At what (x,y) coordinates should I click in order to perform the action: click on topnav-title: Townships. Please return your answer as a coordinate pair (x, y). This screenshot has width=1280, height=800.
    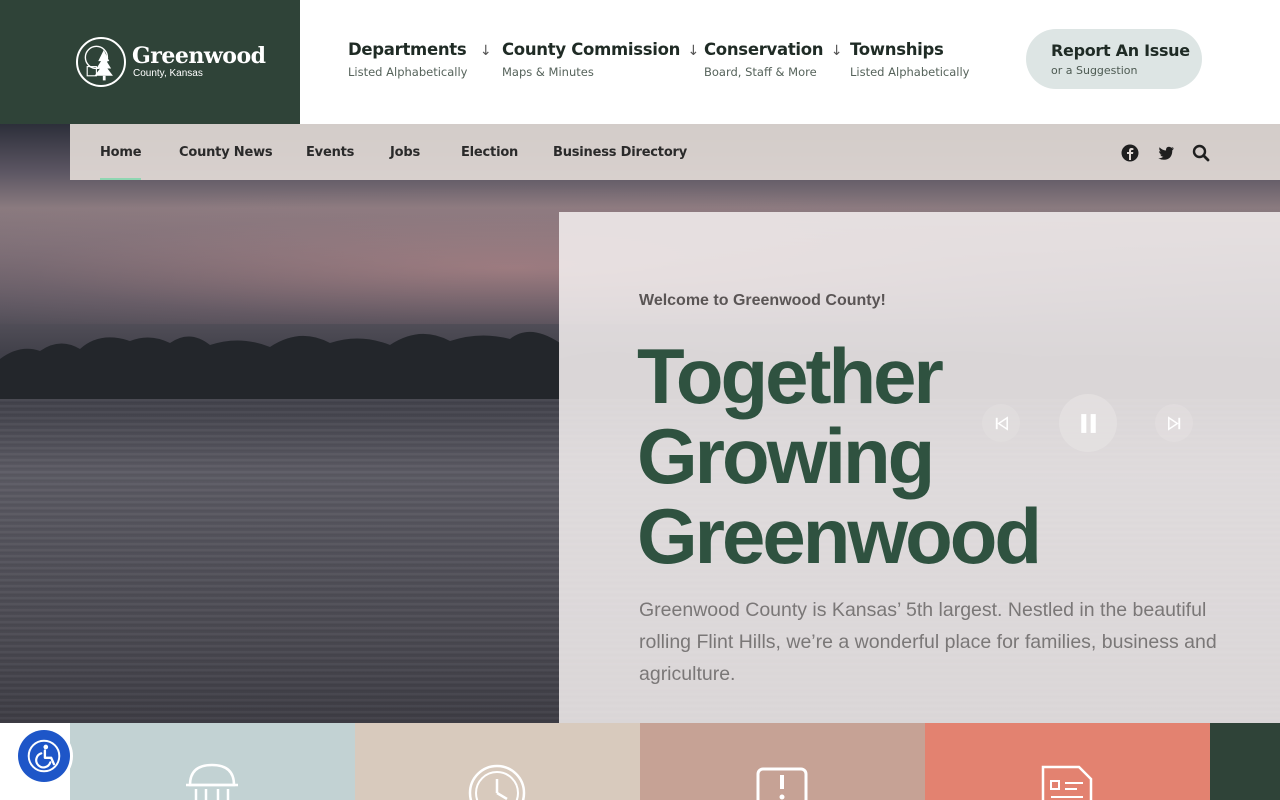
    Looking at the image, I should click on (897, 49).